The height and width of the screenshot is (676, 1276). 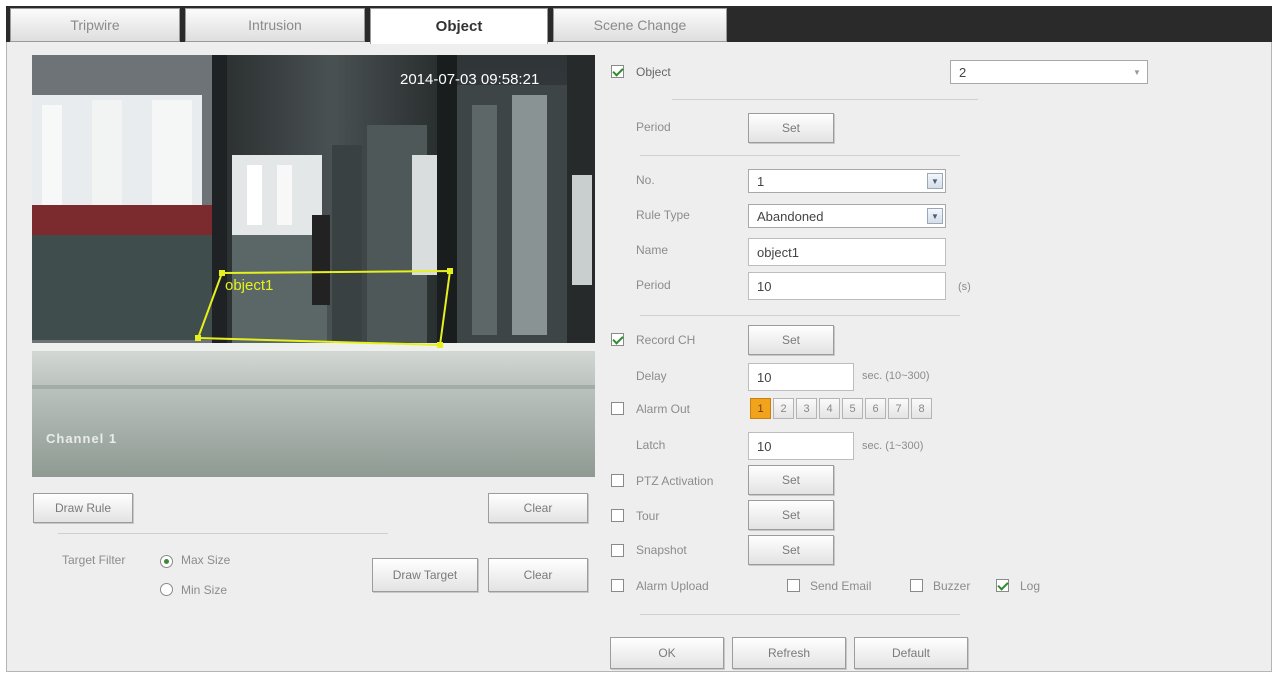 I want to click on period2-label: Period, so click(x=653, y=285).